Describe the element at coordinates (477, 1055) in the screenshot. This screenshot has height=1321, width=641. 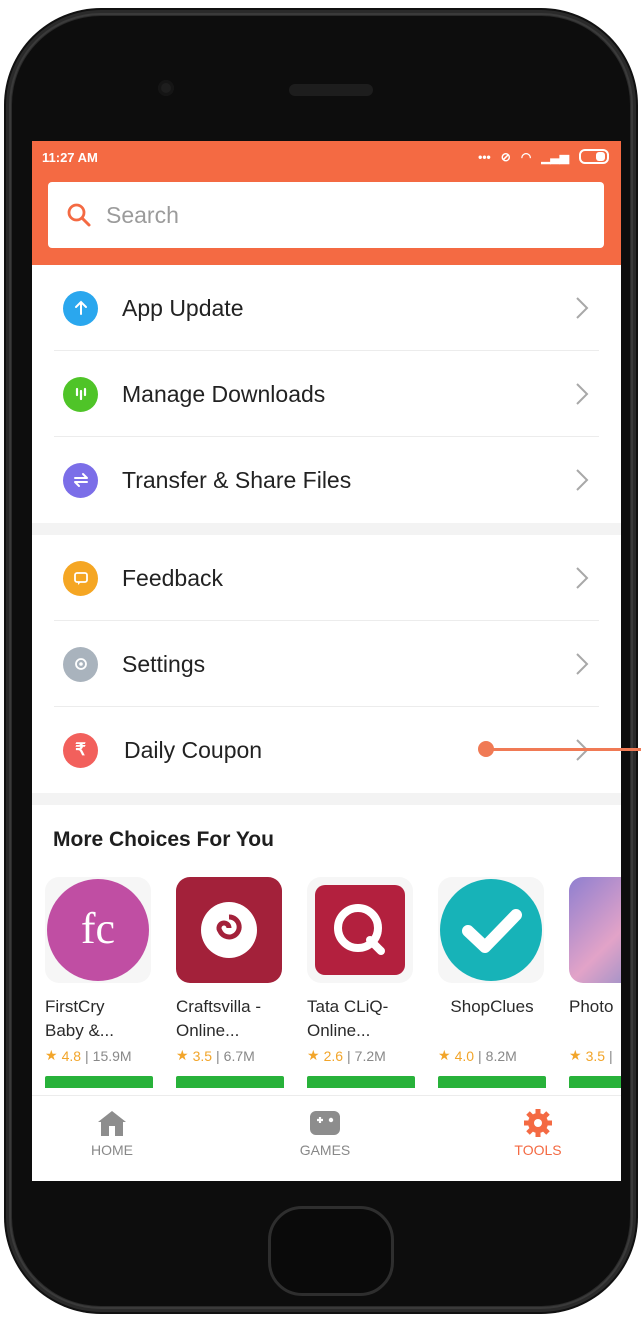
I see `app-meta: ★ 4.0 | 8.2M` at that location.